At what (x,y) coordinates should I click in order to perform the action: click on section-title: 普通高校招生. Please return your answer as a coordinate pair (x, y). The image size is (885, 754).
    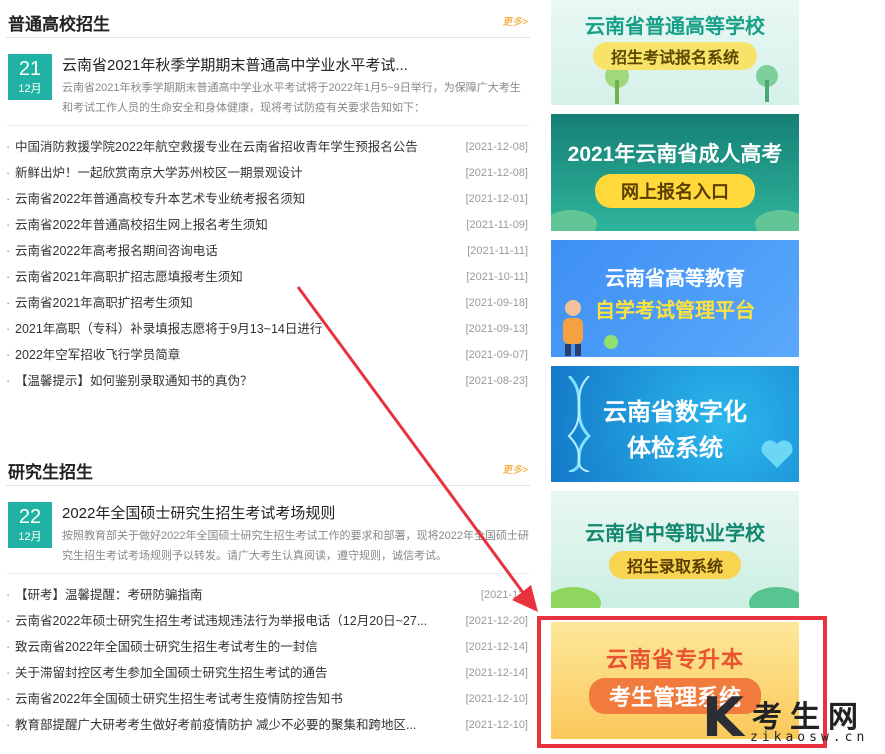
    Looking at the image, I should click on (59, 24).